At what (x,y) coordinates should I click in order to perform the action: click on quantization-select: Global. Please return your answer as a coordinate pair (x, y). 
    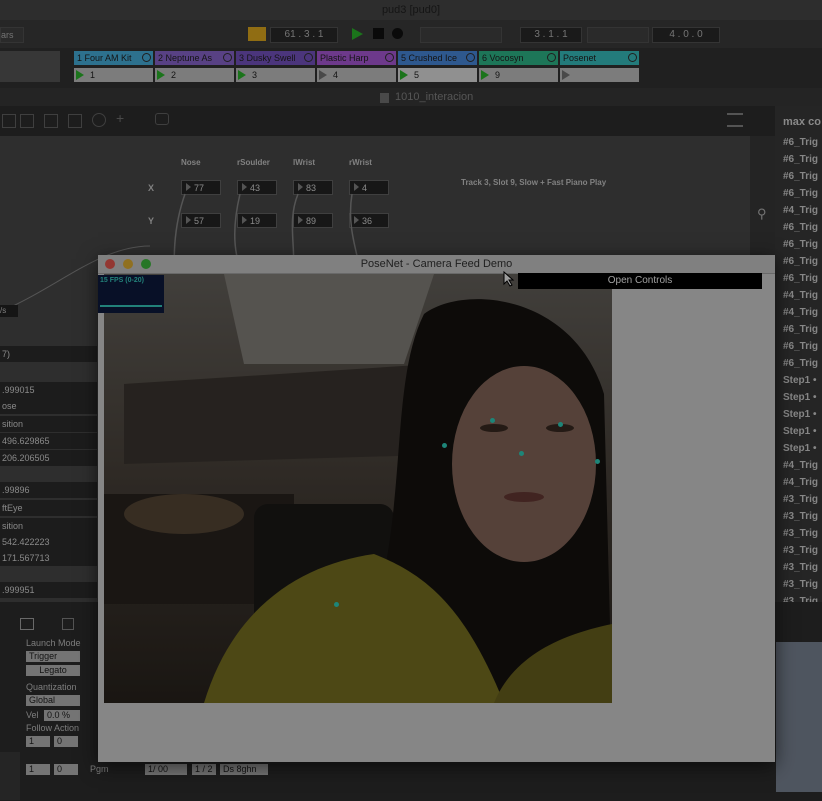
    Looking at the image, I should click on (53, 700).